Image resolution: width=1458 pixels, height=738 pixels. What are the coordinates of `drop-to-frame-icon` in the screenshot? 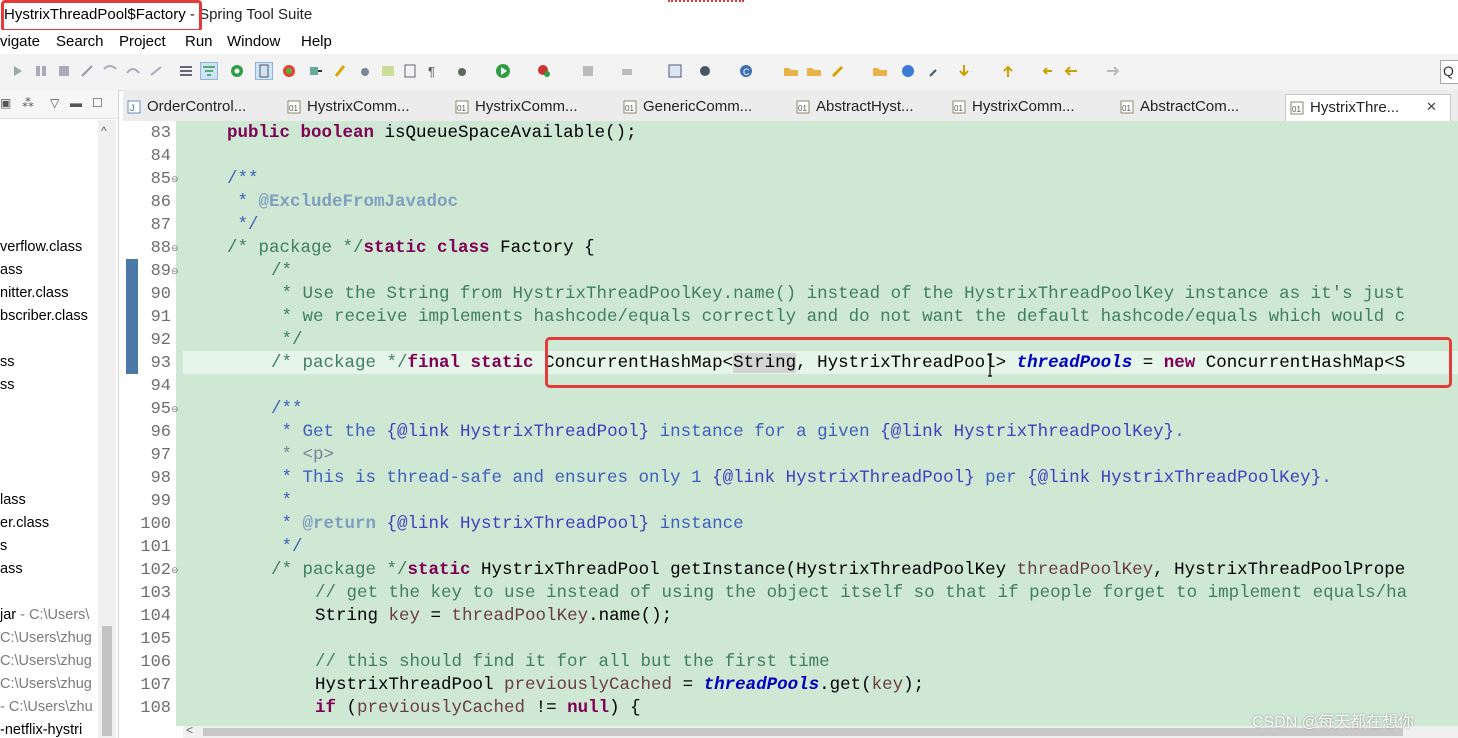 It's located at (186, 71).